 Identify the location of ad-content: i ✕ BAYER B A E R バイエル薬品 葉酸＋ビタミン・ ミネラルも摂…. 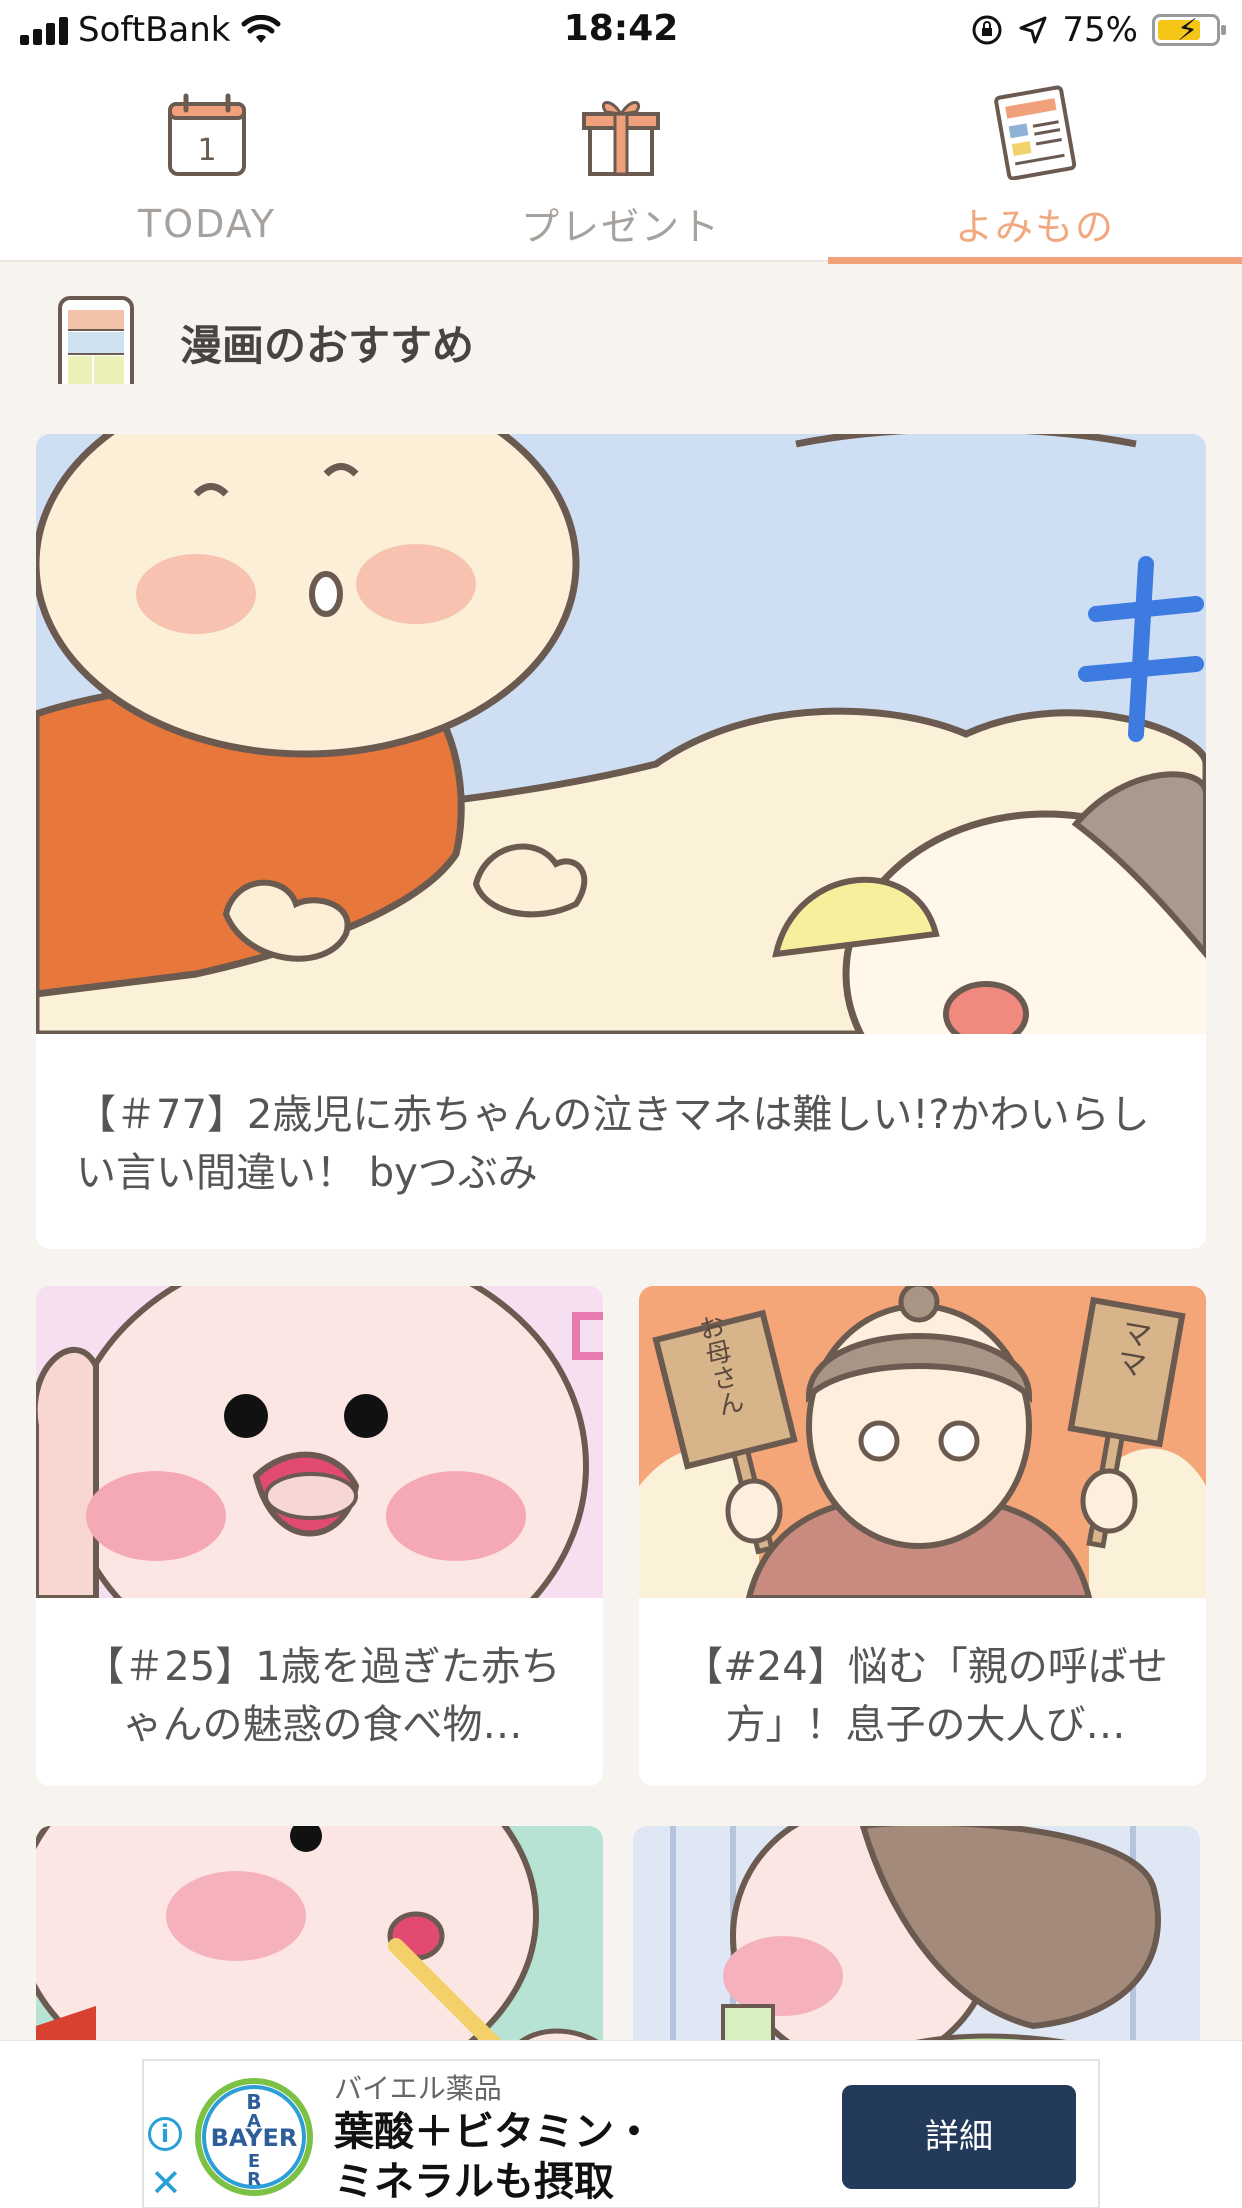
(621, 2133).